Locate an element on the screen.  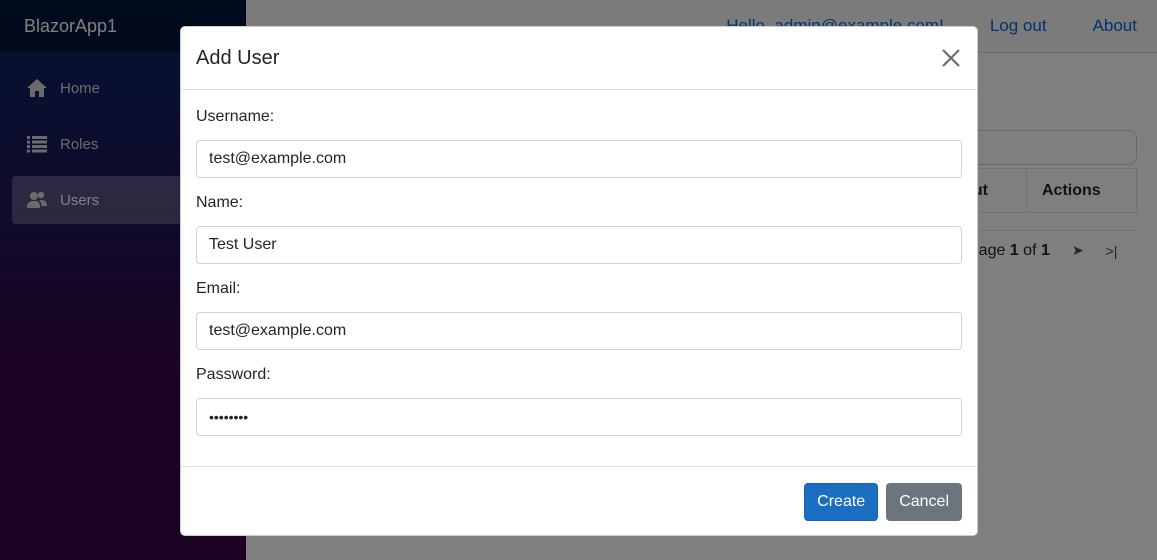
username-label: Username: is located at coordinates (235, 116).